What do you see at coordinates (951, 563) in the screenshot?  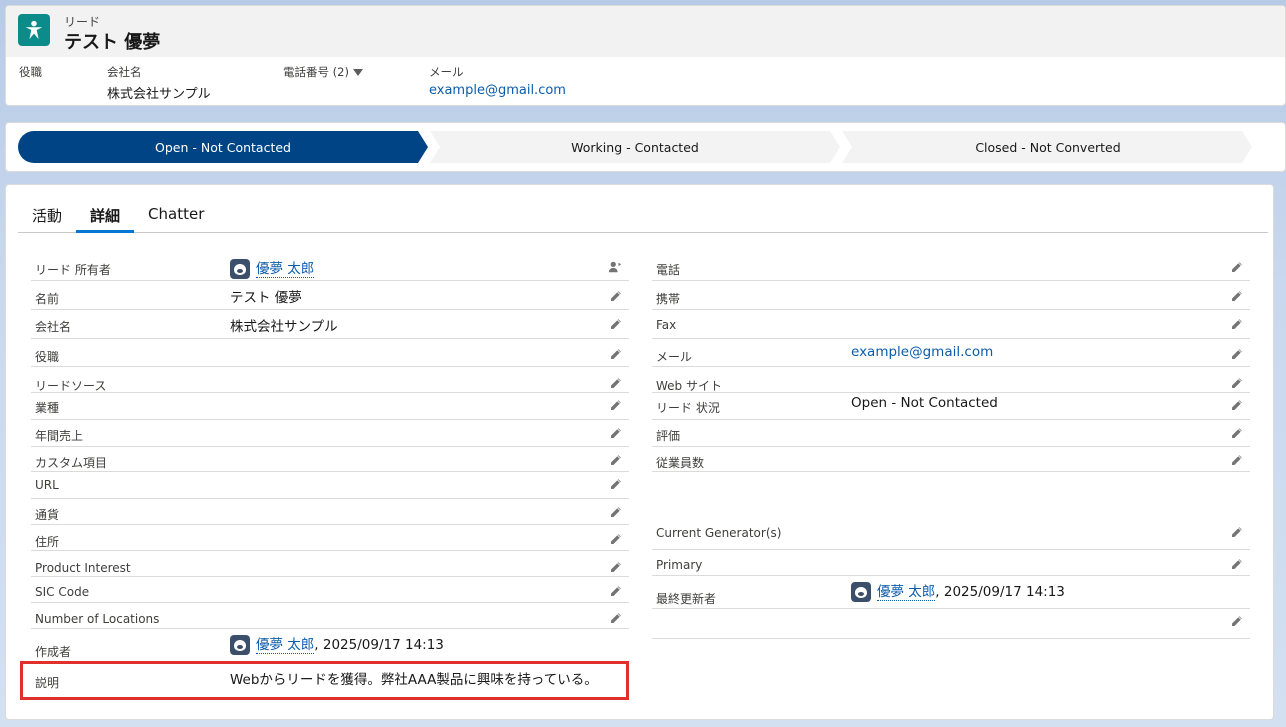 I see `right-field-row-9: Primary` at bounding box center [951, 563].